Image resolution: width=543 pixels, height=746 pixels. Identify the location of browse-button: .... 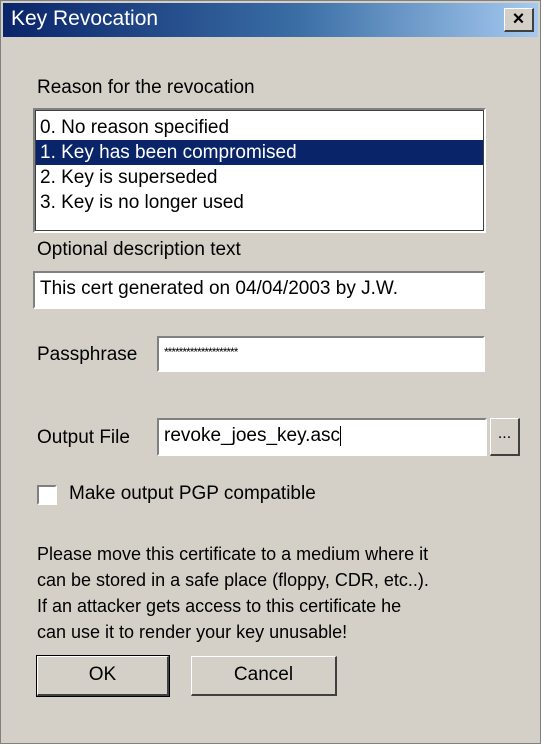
(505, 437).